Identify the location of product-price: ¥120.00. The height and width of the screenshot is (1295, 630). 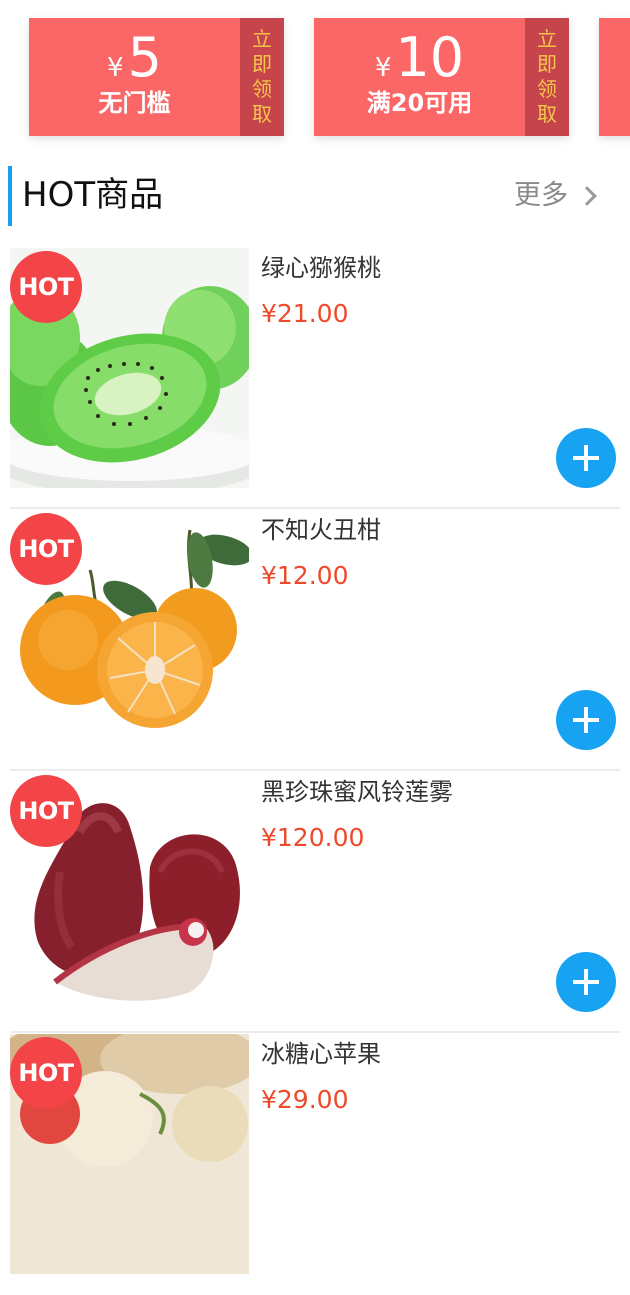
(313, 837).